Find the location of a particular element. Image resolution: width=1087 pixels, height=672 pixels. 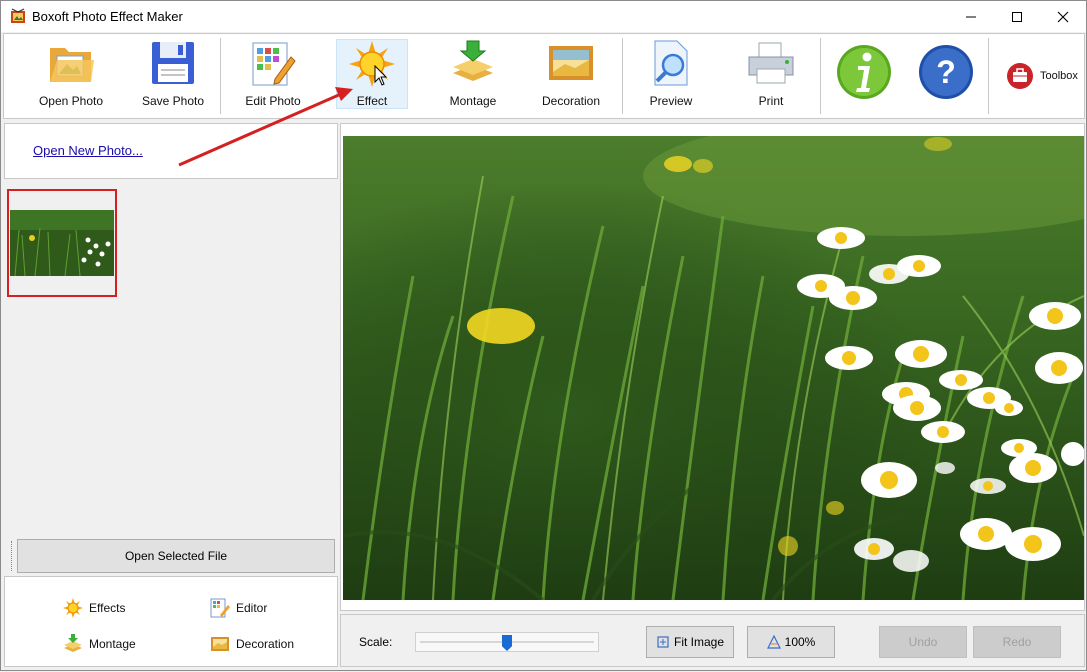

zoom-actual-size-icon is located at coordinates (773, 642).